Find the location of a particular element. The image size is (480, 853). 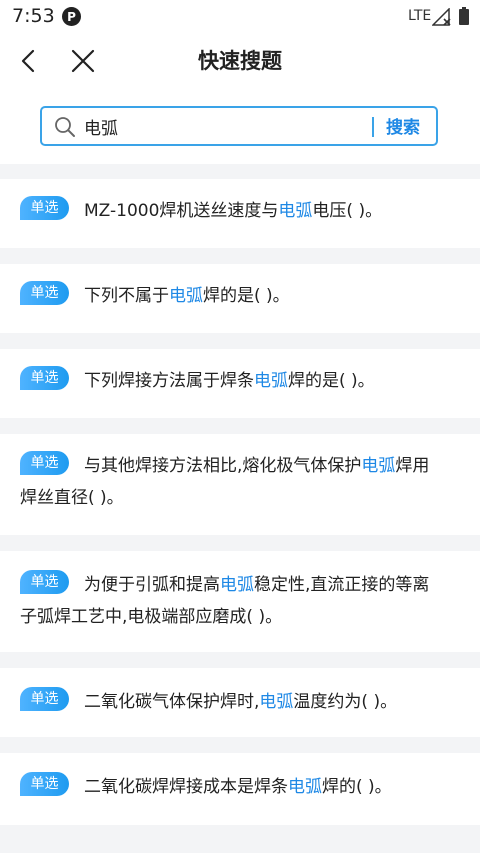

signal-icon is located at coordinates (441, 17).